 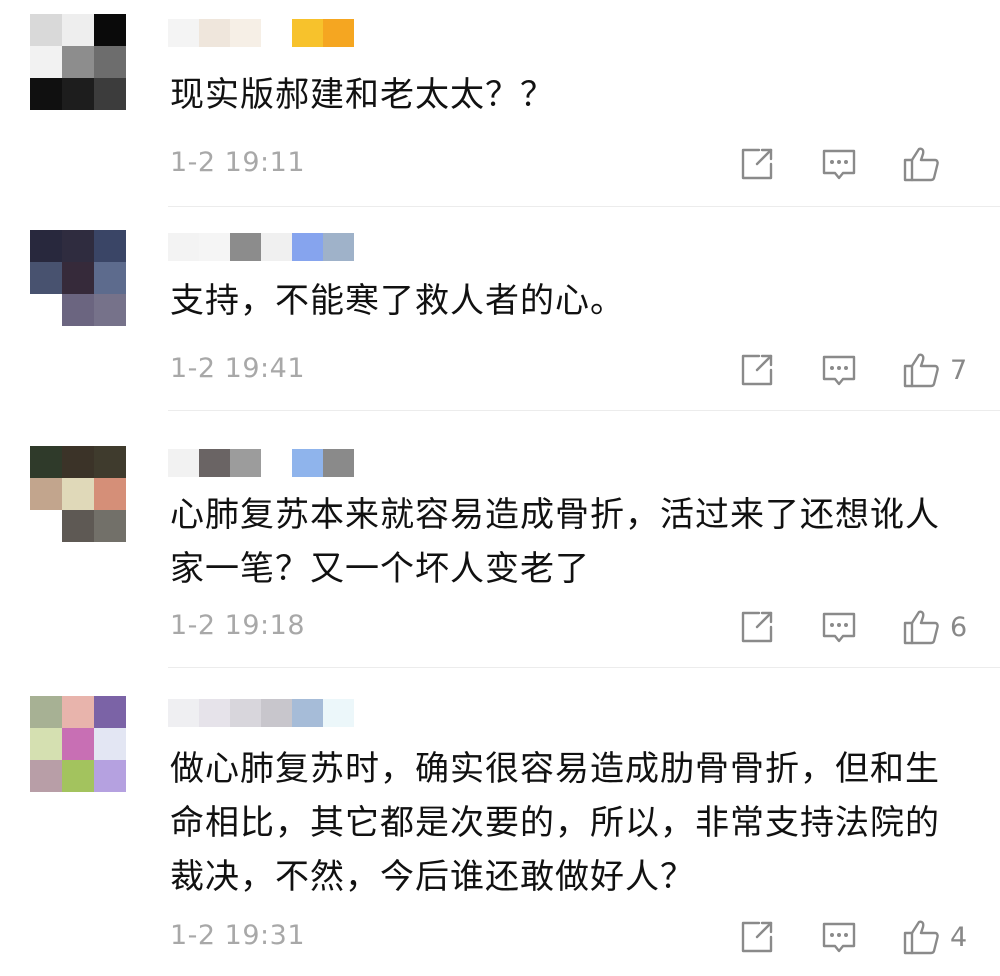 I want to click on comment-actions, so click(x=830, y=164).